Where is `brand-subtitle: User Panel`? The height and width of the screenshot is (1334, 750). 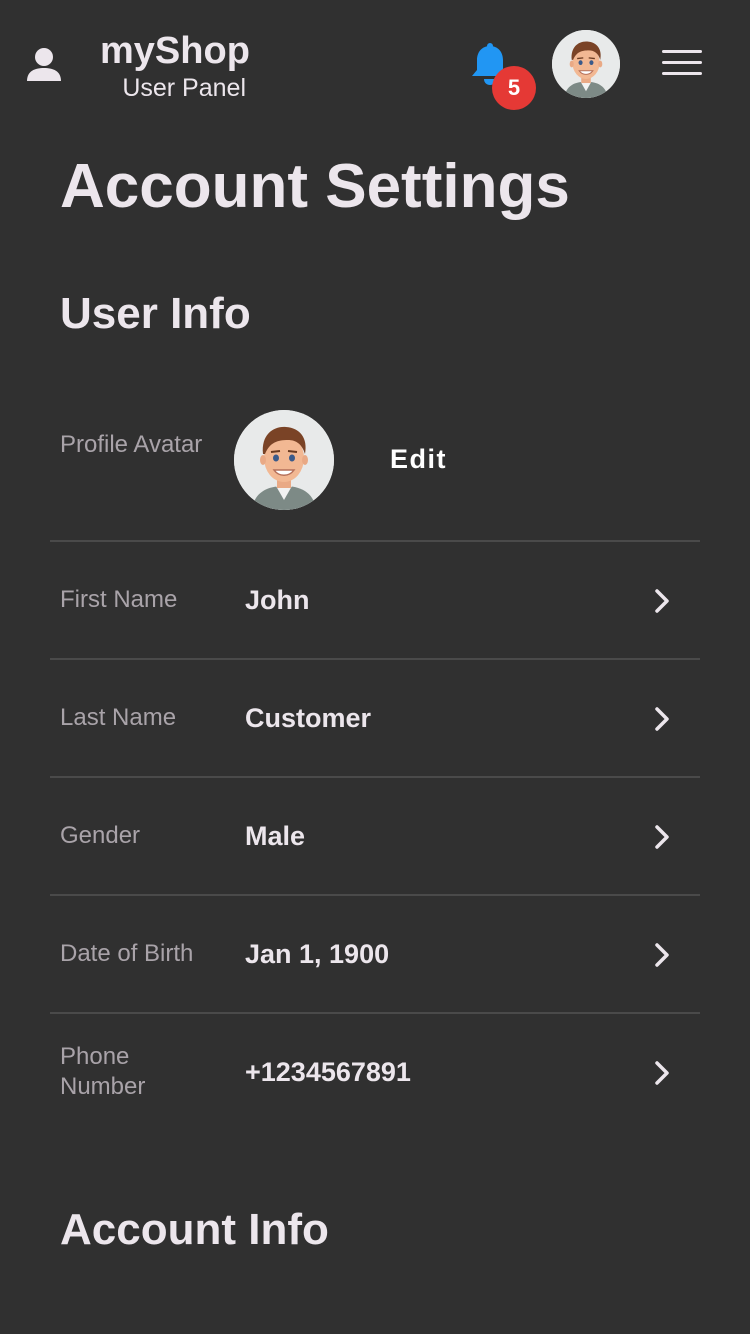
brand-subtitle: User Panel is located at coordinates (184, 88).